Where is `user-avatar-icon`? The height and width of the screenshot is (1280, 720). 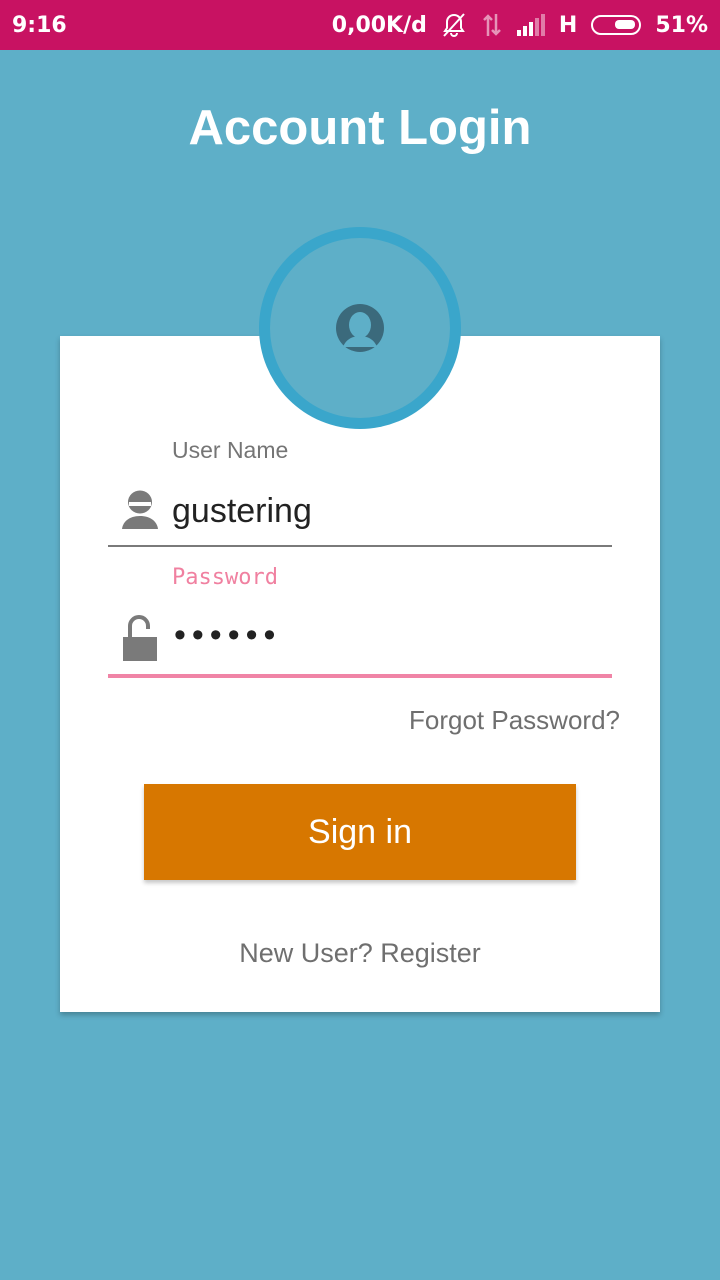 user-avatar-icon is located at coordinates (360, 328).